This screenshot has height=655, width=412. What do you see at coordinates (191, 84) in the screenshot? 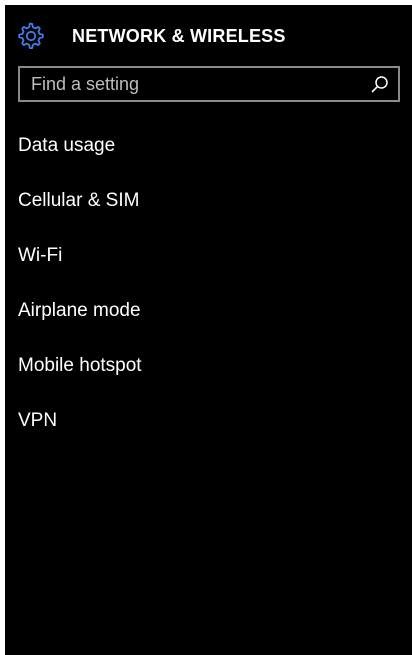
I see `search-input` at bounding box center [191, 84].